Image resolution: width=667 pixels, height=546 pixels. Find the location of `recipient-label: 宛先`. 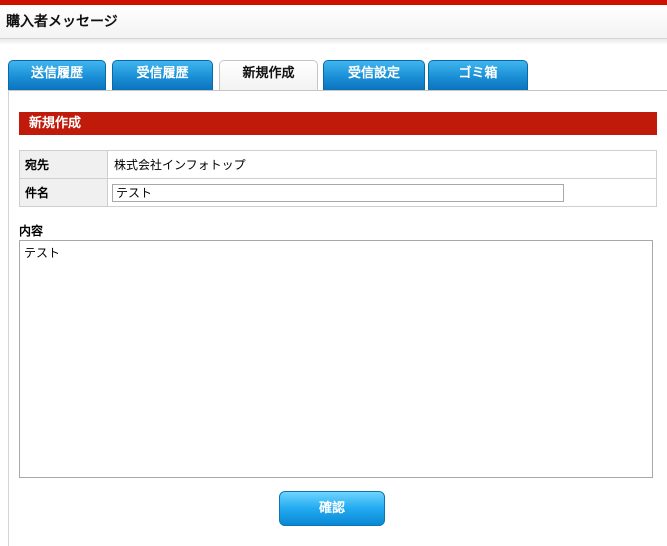

recipient-label: 宛先 is located at coordinates (63, 164).